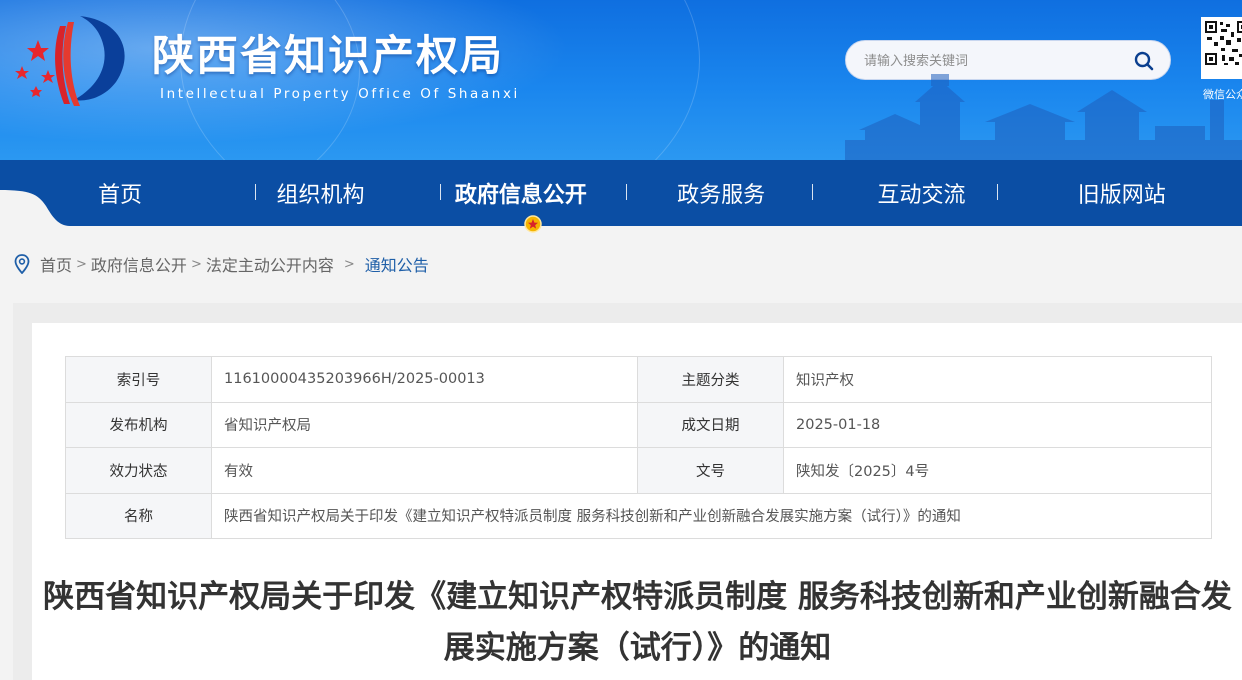 The width and height of the screenshot is (1242, 680). What do you see at coordinates (521, 193) in the screenshot?
I see `nav-item-gov-info: 政府信息公开` at bounding box center [521, 193].